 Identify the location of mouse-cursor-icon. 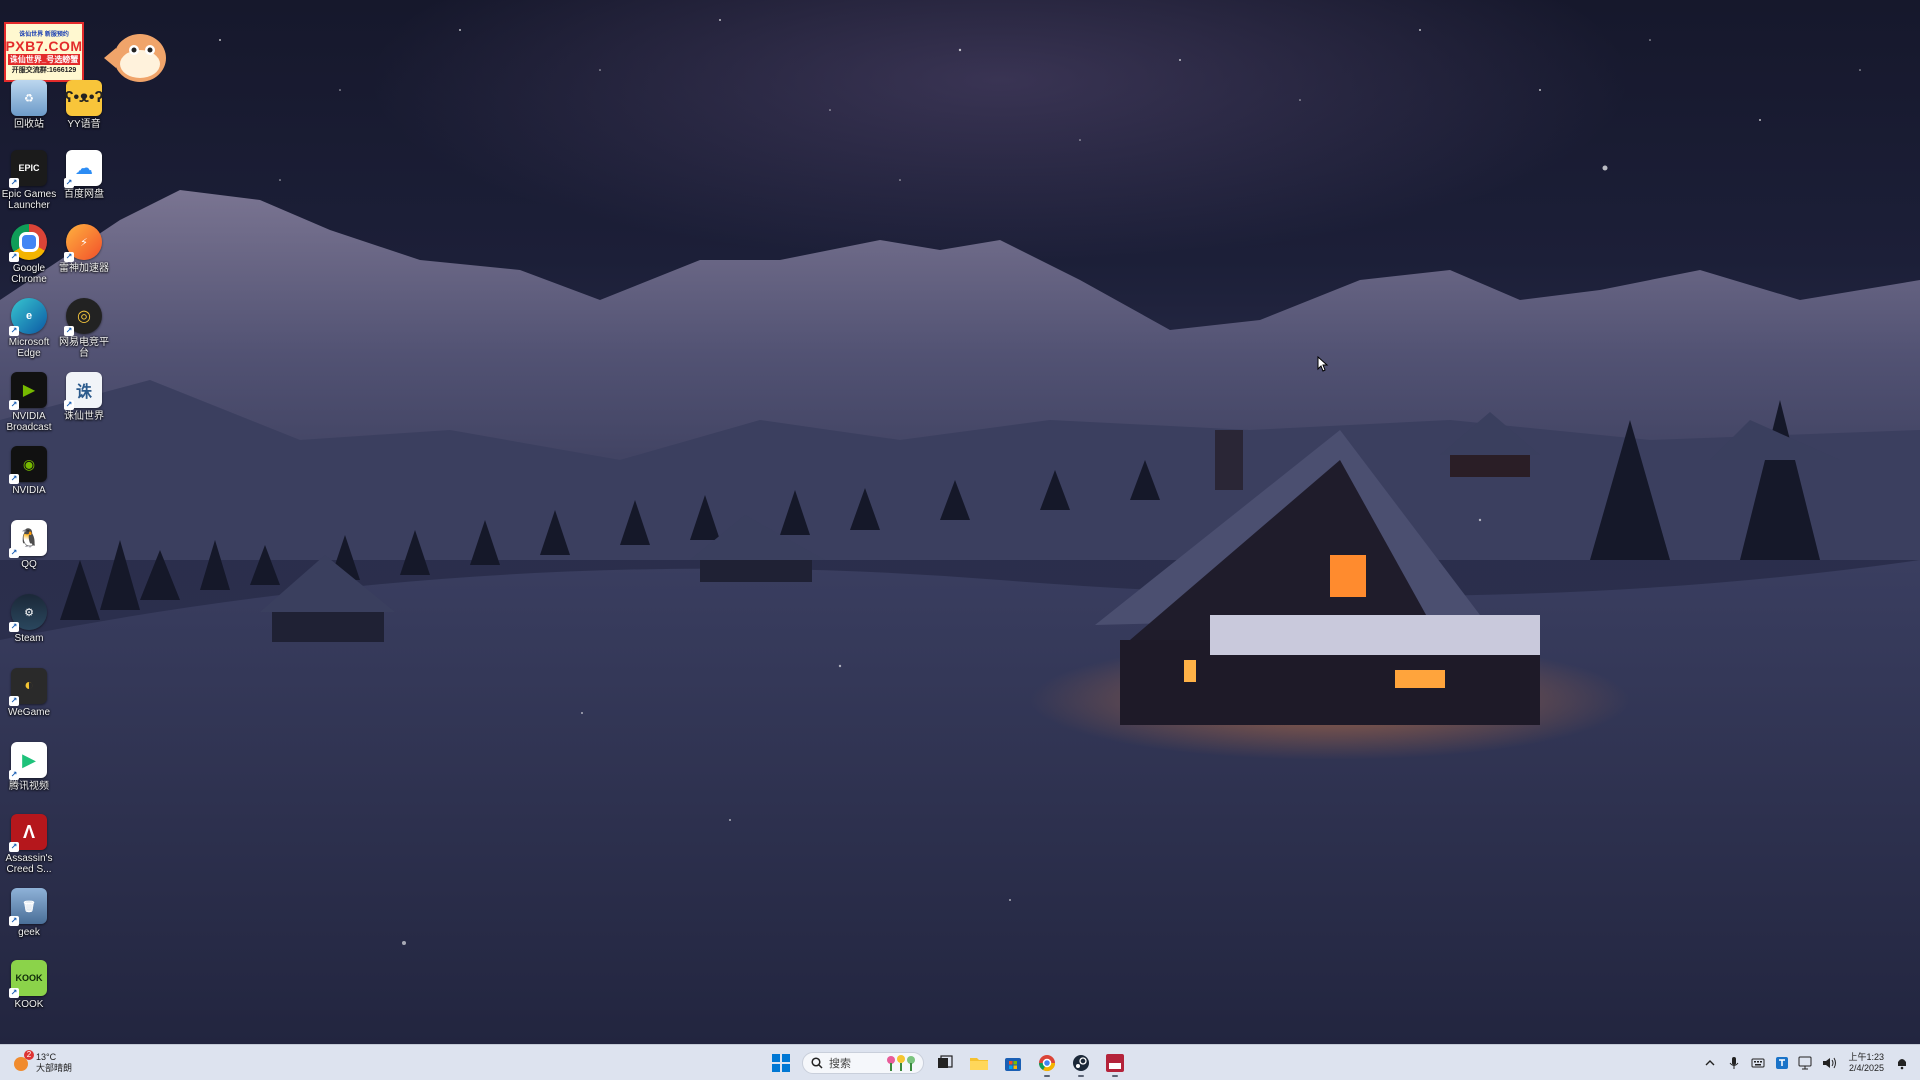
(1323, 364).